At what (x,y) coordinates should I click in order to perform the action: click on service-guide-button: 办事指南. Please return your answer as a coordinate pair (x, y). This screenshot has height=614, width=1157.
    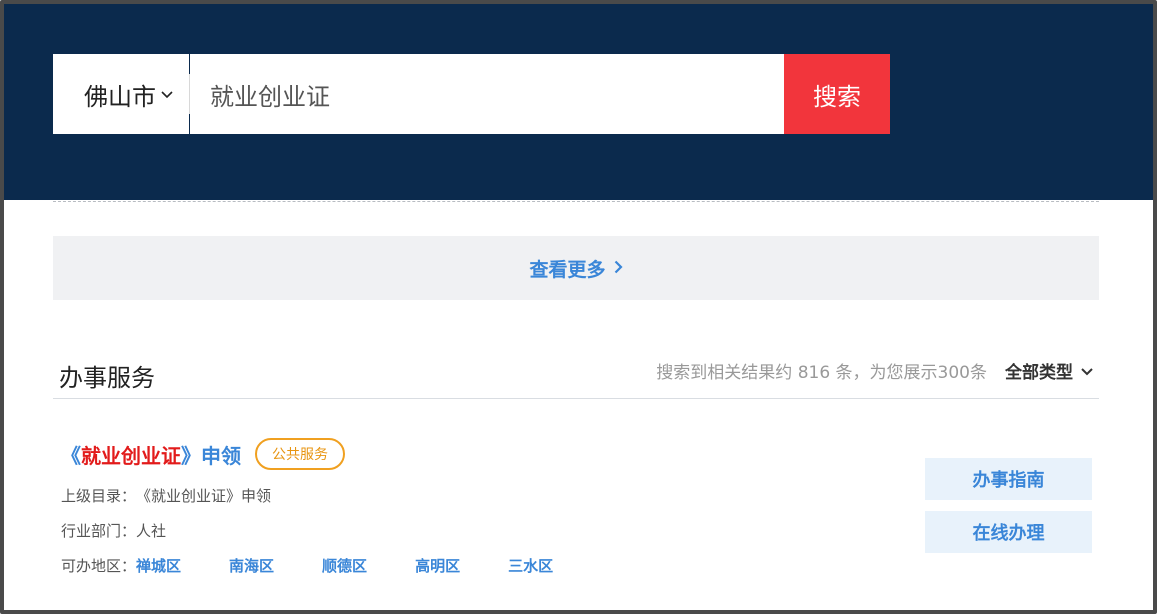
    Looking at the image, I should click on (1008, 479).